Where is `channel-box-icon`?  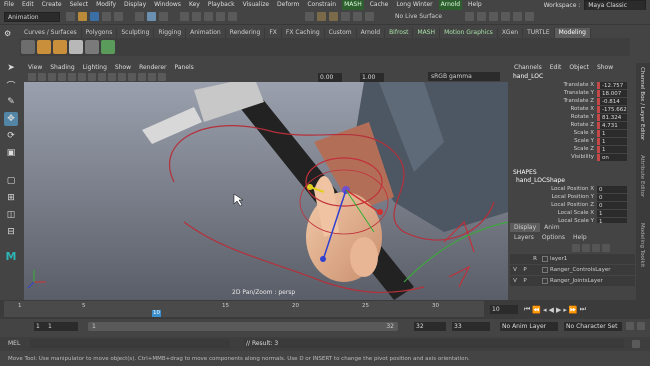
channel-box-icon is located at coordinates (529, 16).